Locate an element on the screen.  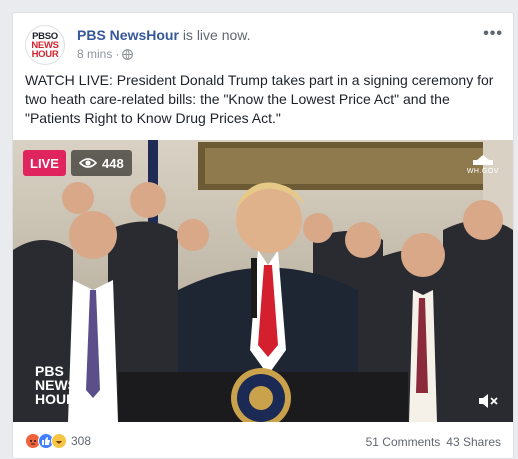
avatar-line-3: HOUR is located at coordinates (45, 54).